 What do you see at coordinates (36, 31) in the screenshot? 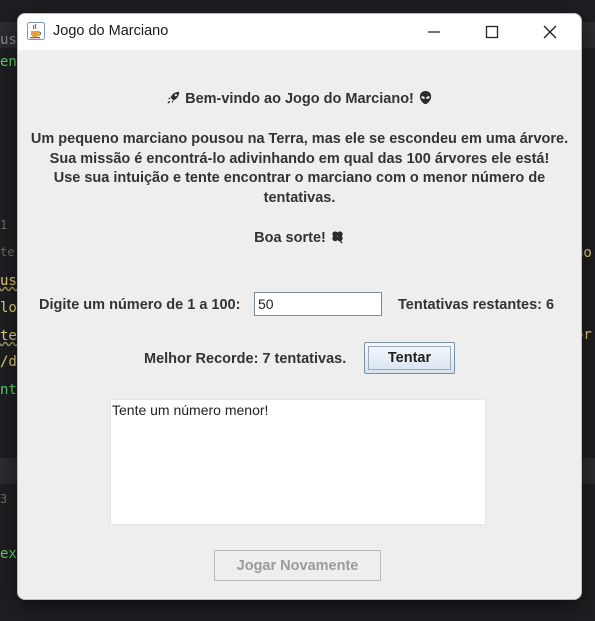
I see `java-cup-icon` at bounding box center [36, 31].